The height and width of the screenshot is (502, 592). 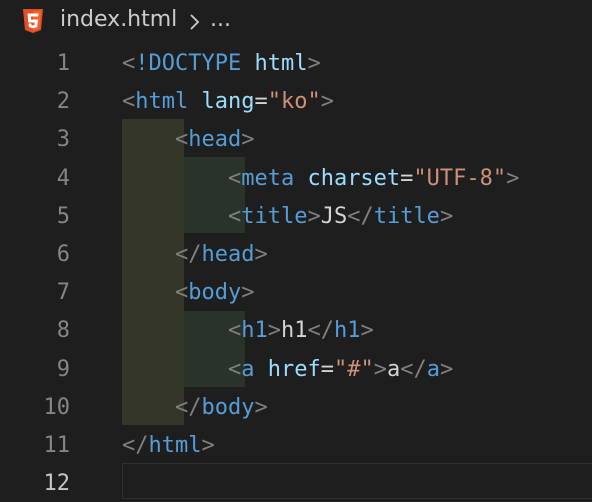 I want to click on breadcrumb-file: index.html, so click(x=118, y=19).